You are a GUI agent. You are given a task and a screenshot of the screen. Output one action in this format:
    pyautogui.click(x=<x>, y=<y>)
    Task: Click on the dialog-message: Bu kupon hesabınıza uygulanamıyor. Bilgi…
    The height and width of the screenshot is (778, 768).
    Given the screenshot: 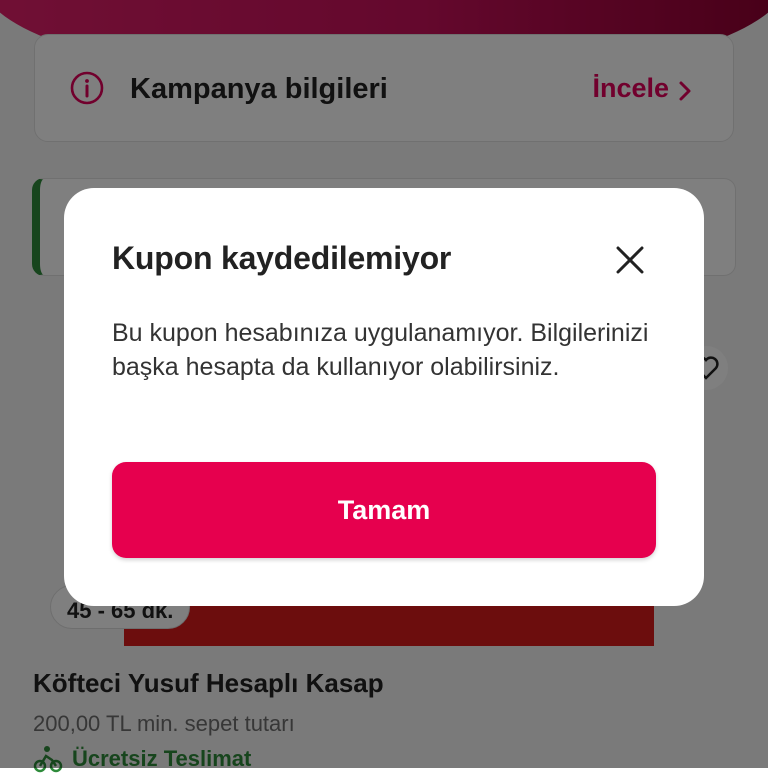 What is the action you would take?
    pyautogui.click(x=380, y=350)
    